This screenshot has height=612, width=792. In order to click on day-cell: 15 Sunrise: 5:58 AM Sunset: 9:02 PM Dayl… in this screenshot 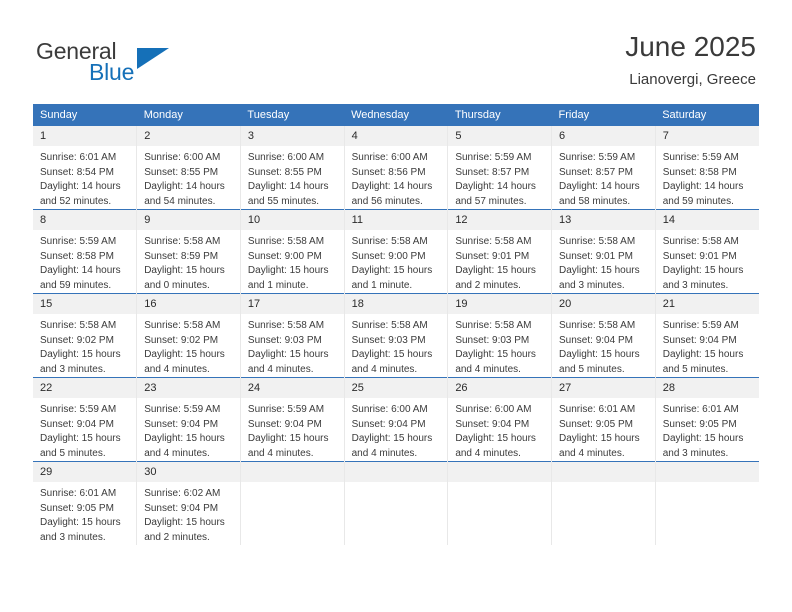, I will do `click(85, 335)`.